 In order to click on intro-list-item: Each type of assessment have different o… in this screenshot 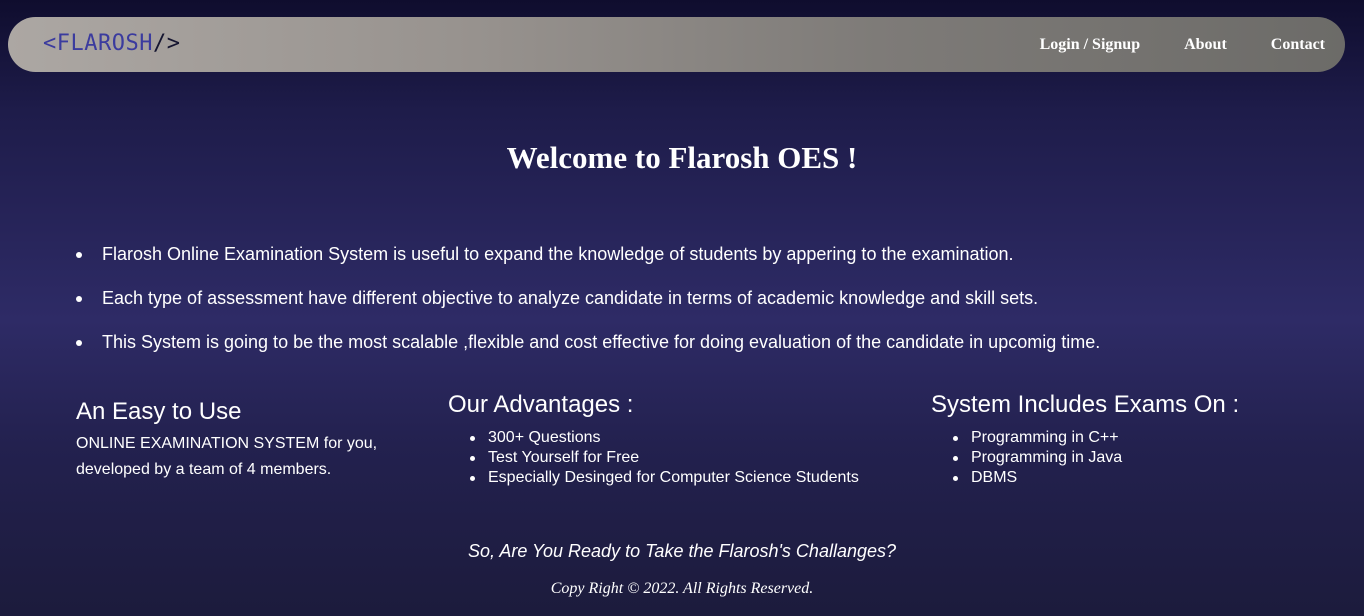, I will do `click(696, 308)`.